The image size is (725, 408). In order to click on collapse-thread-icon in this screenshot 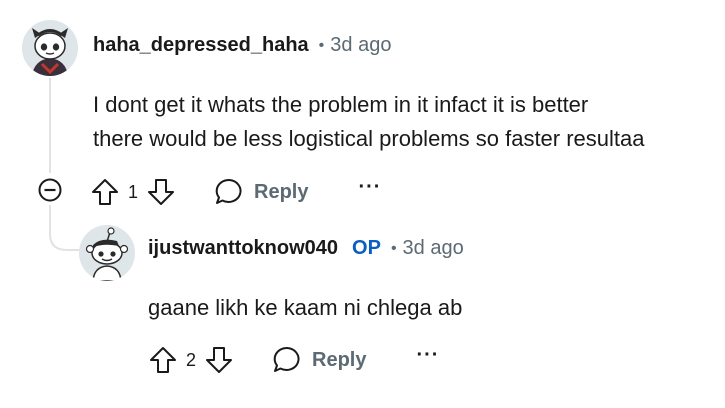, I will do `click(50, 190)`.